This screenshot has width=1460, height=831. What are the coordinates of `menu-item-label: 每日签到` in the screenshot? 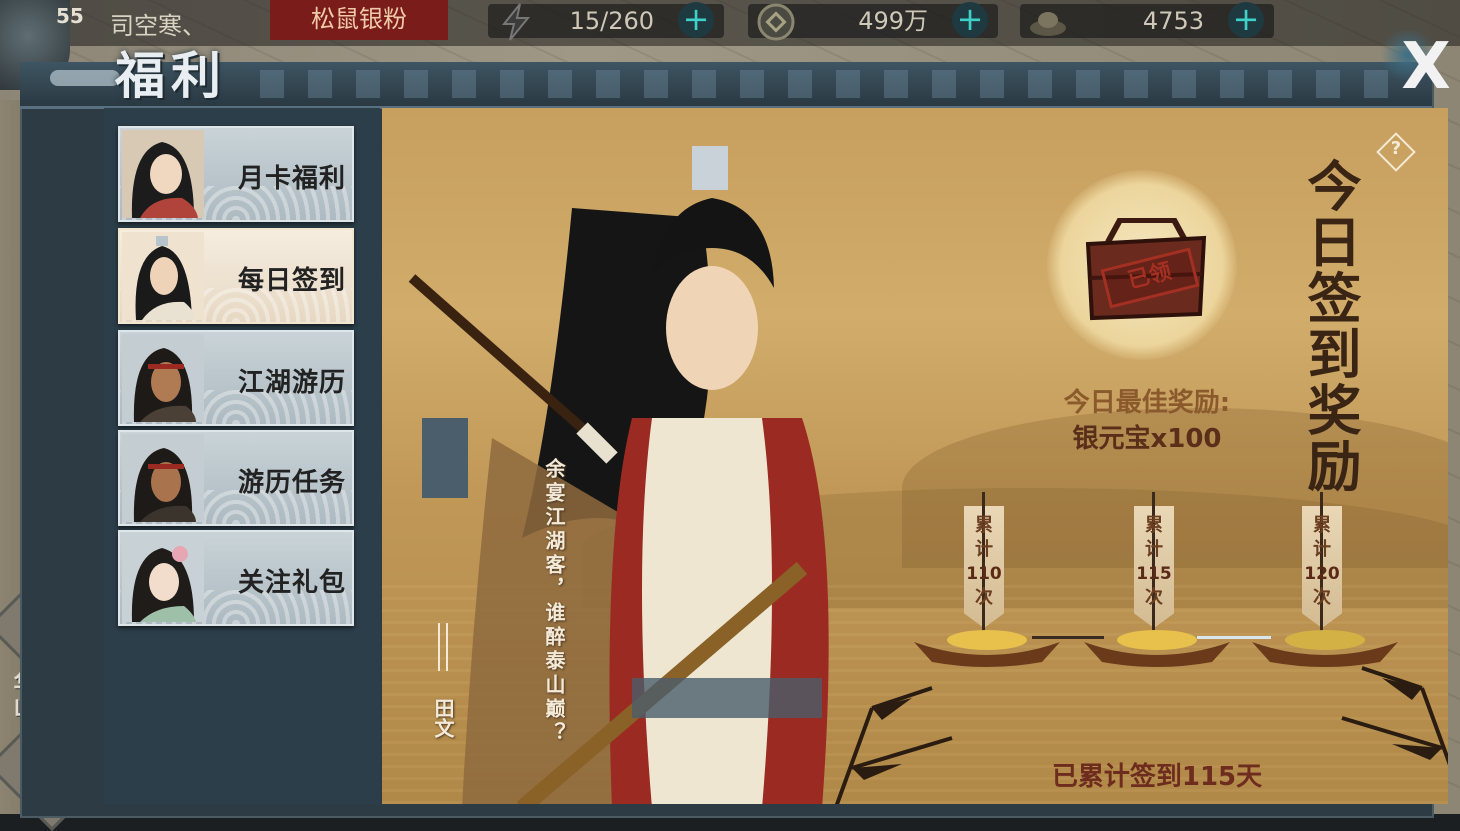 It's located at (291, 281).